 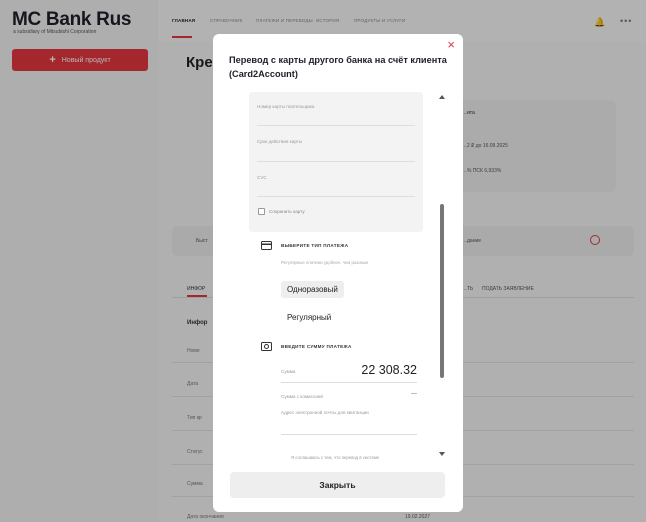 What do you see at coordinates (261, 211) in the screenshot?
I see `save-card-checkbox` at bounding box center [261, 211].